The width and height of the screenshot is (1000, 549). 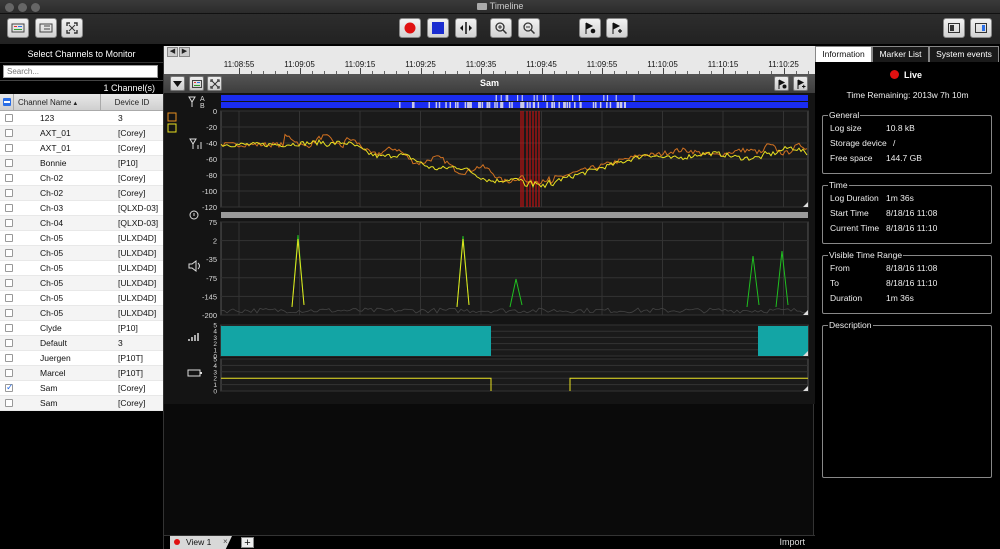 What do you see at coordinates (72, 28) in the screenshot?
I see `fullscreen-button` at bounding box center [72, 28].